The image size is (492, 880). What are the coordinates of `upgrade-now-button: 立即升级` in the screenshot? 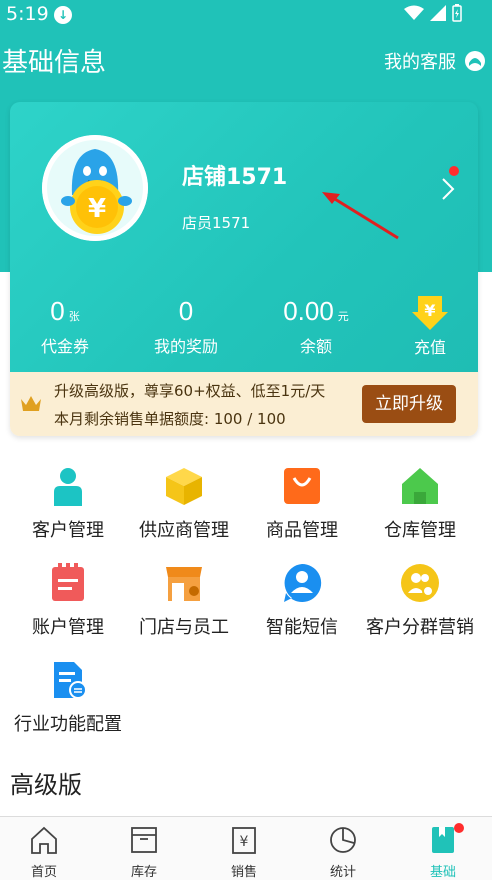 It's located at (409, 404).